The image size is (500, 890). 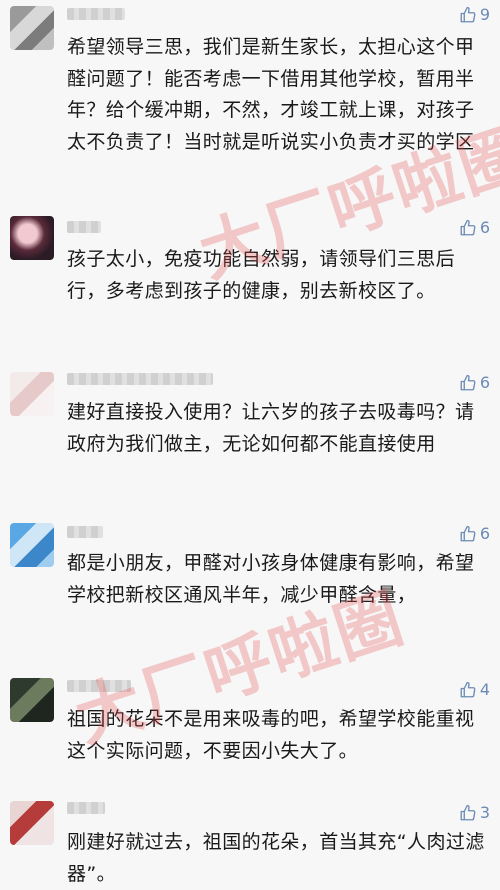 I want to click on comment-text: 都是小朋友，甲醛对小孩身体健康有影响，希望学校把新校区通风半年，减少甲醛含量，, so click(x=271, y=579).